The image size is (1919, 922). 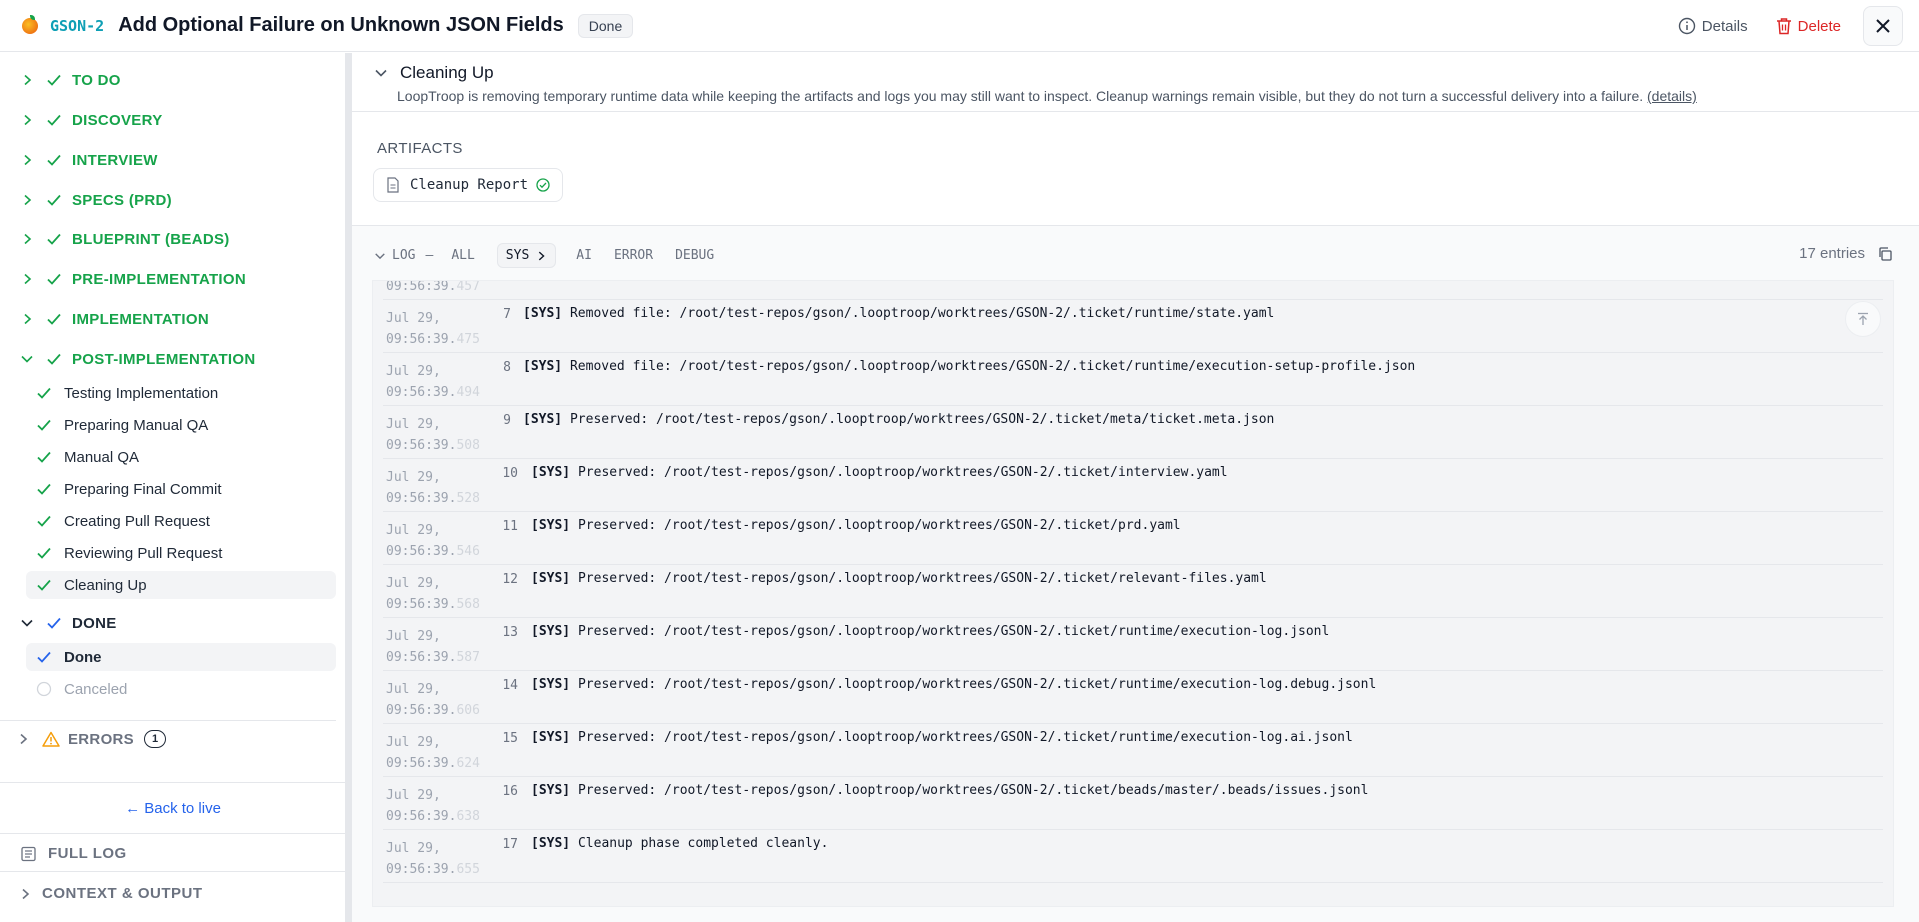 What do you see at coordinates (433, 710) in the screenshot?
I see `log-time-line: 09:56:39.606` at bounding box center [433, 710].